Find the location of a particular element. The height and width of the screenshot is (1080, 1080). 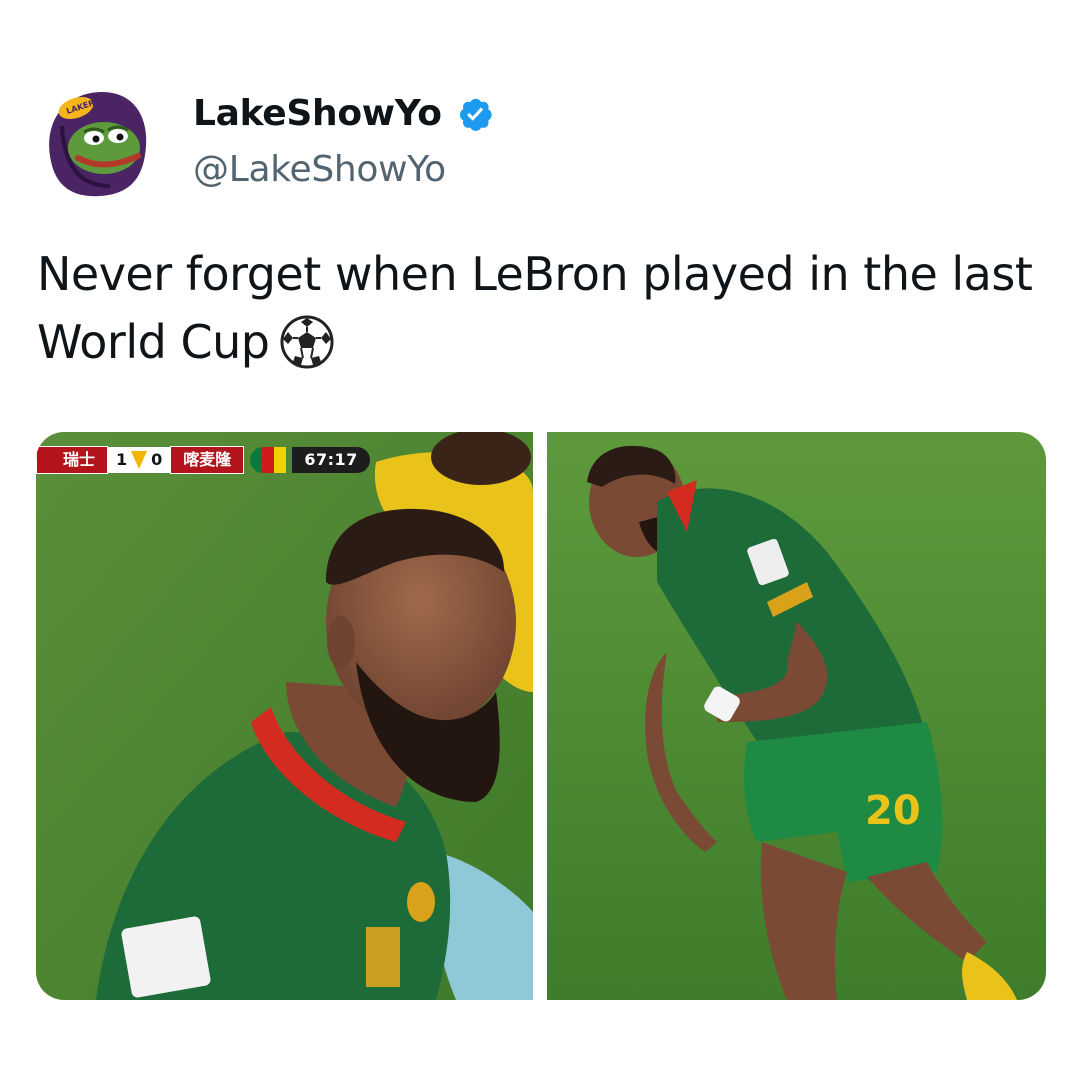

verified-badge-icon is located at coordinates (475, 114).